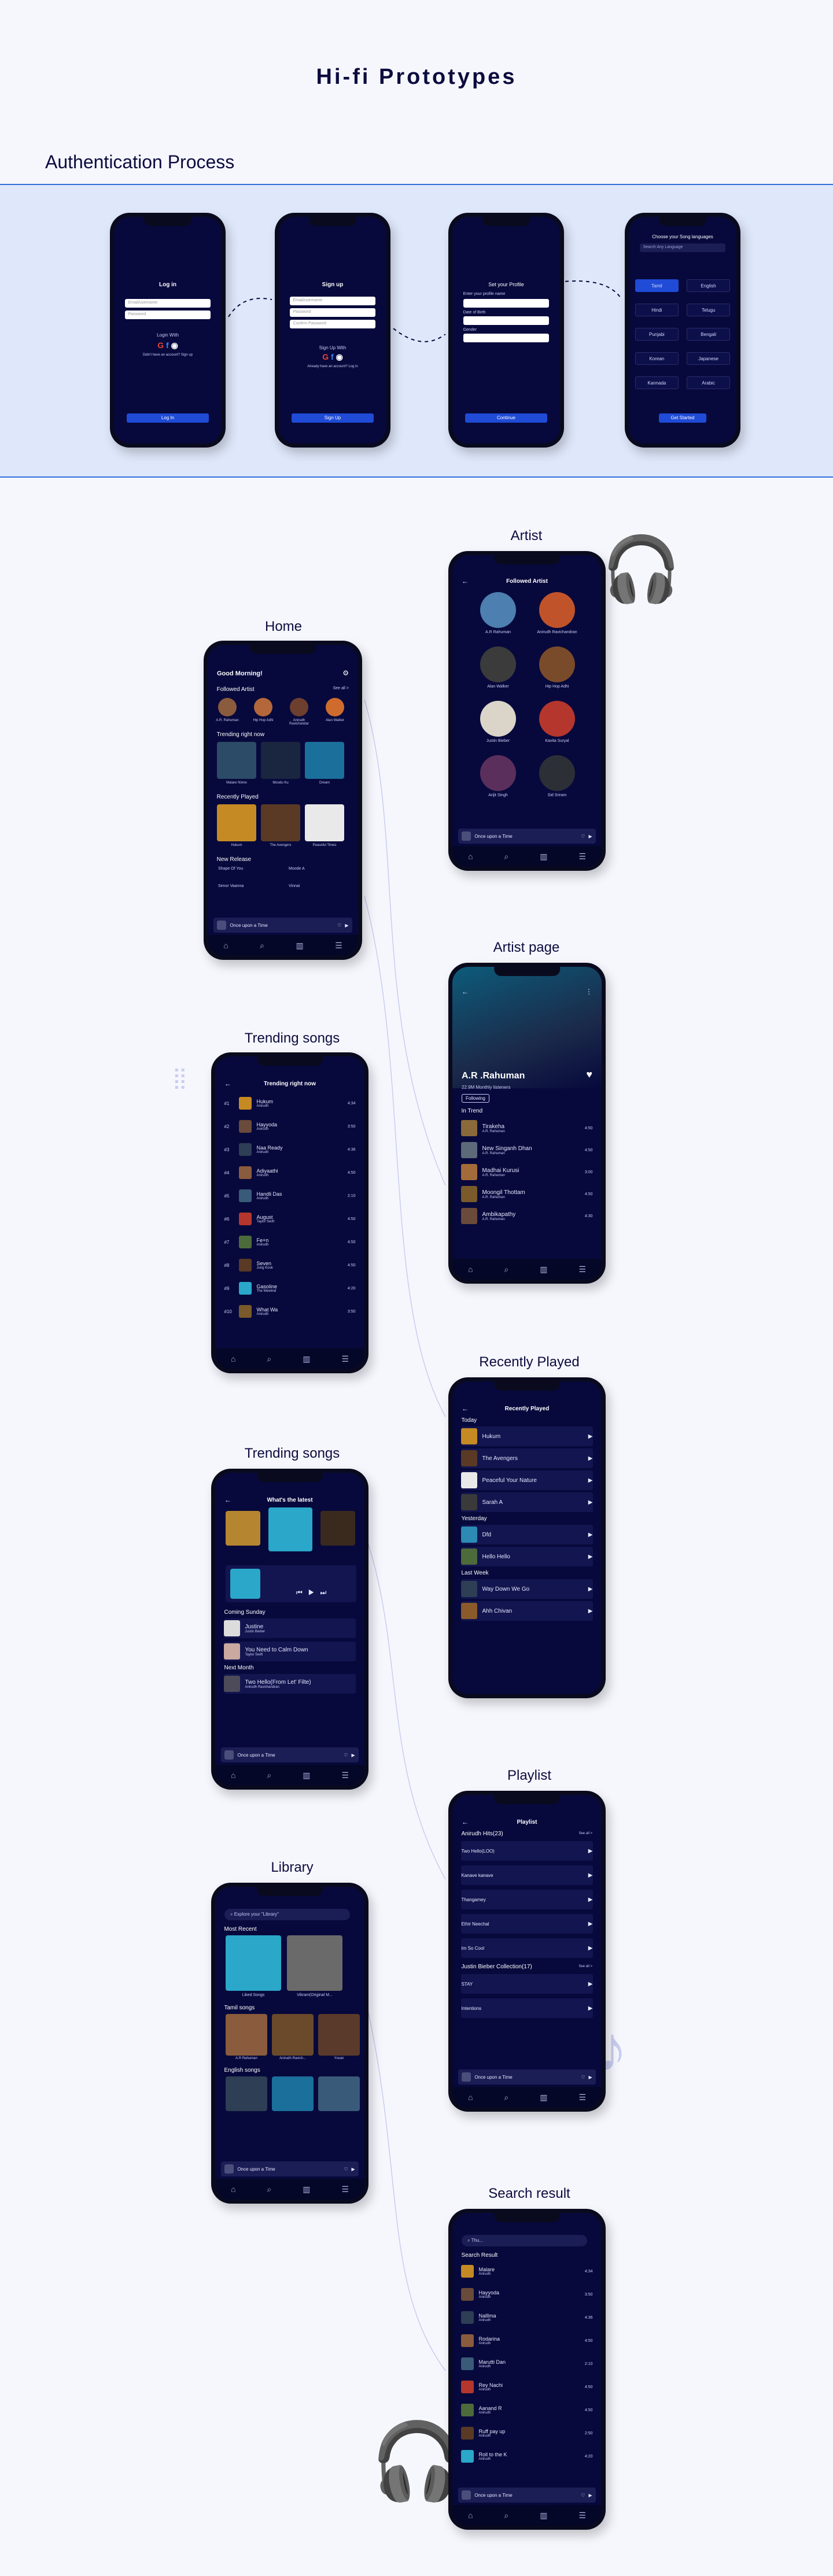  I want to click on song-row: Nalllma Anirudh 4:36, so click(527, 2317).